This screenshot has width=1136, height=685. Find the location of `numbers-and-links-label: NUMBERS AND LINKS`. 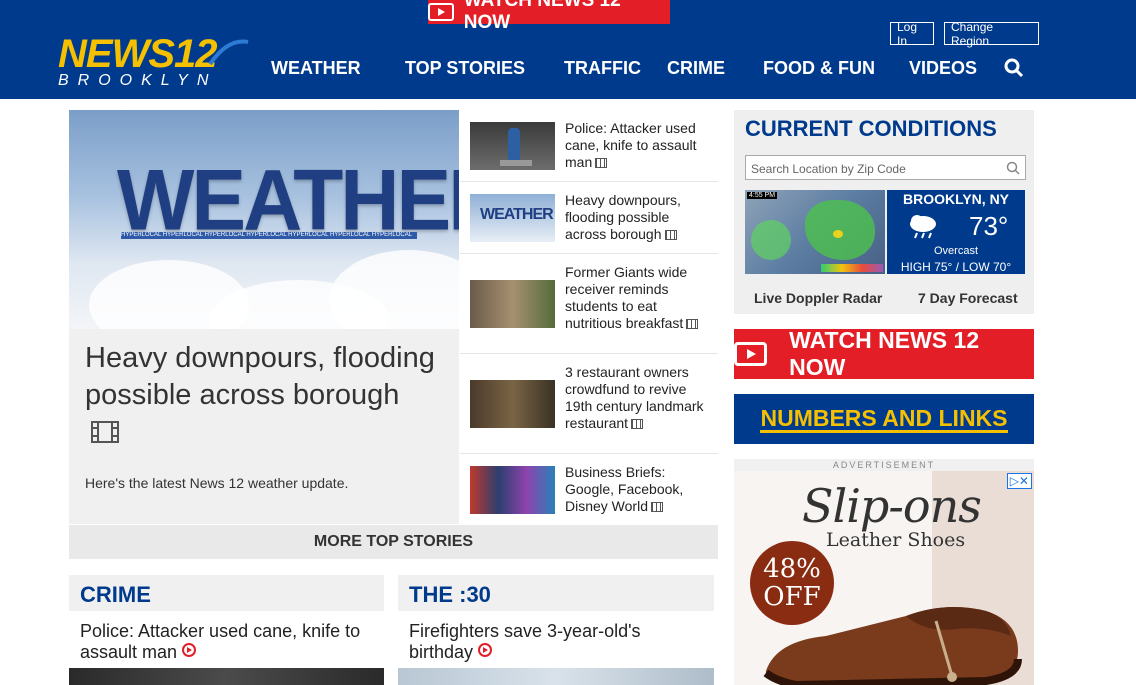

numbers-and-links-label: NUMBERS AND LINKS is located at coordinates (884, 418).